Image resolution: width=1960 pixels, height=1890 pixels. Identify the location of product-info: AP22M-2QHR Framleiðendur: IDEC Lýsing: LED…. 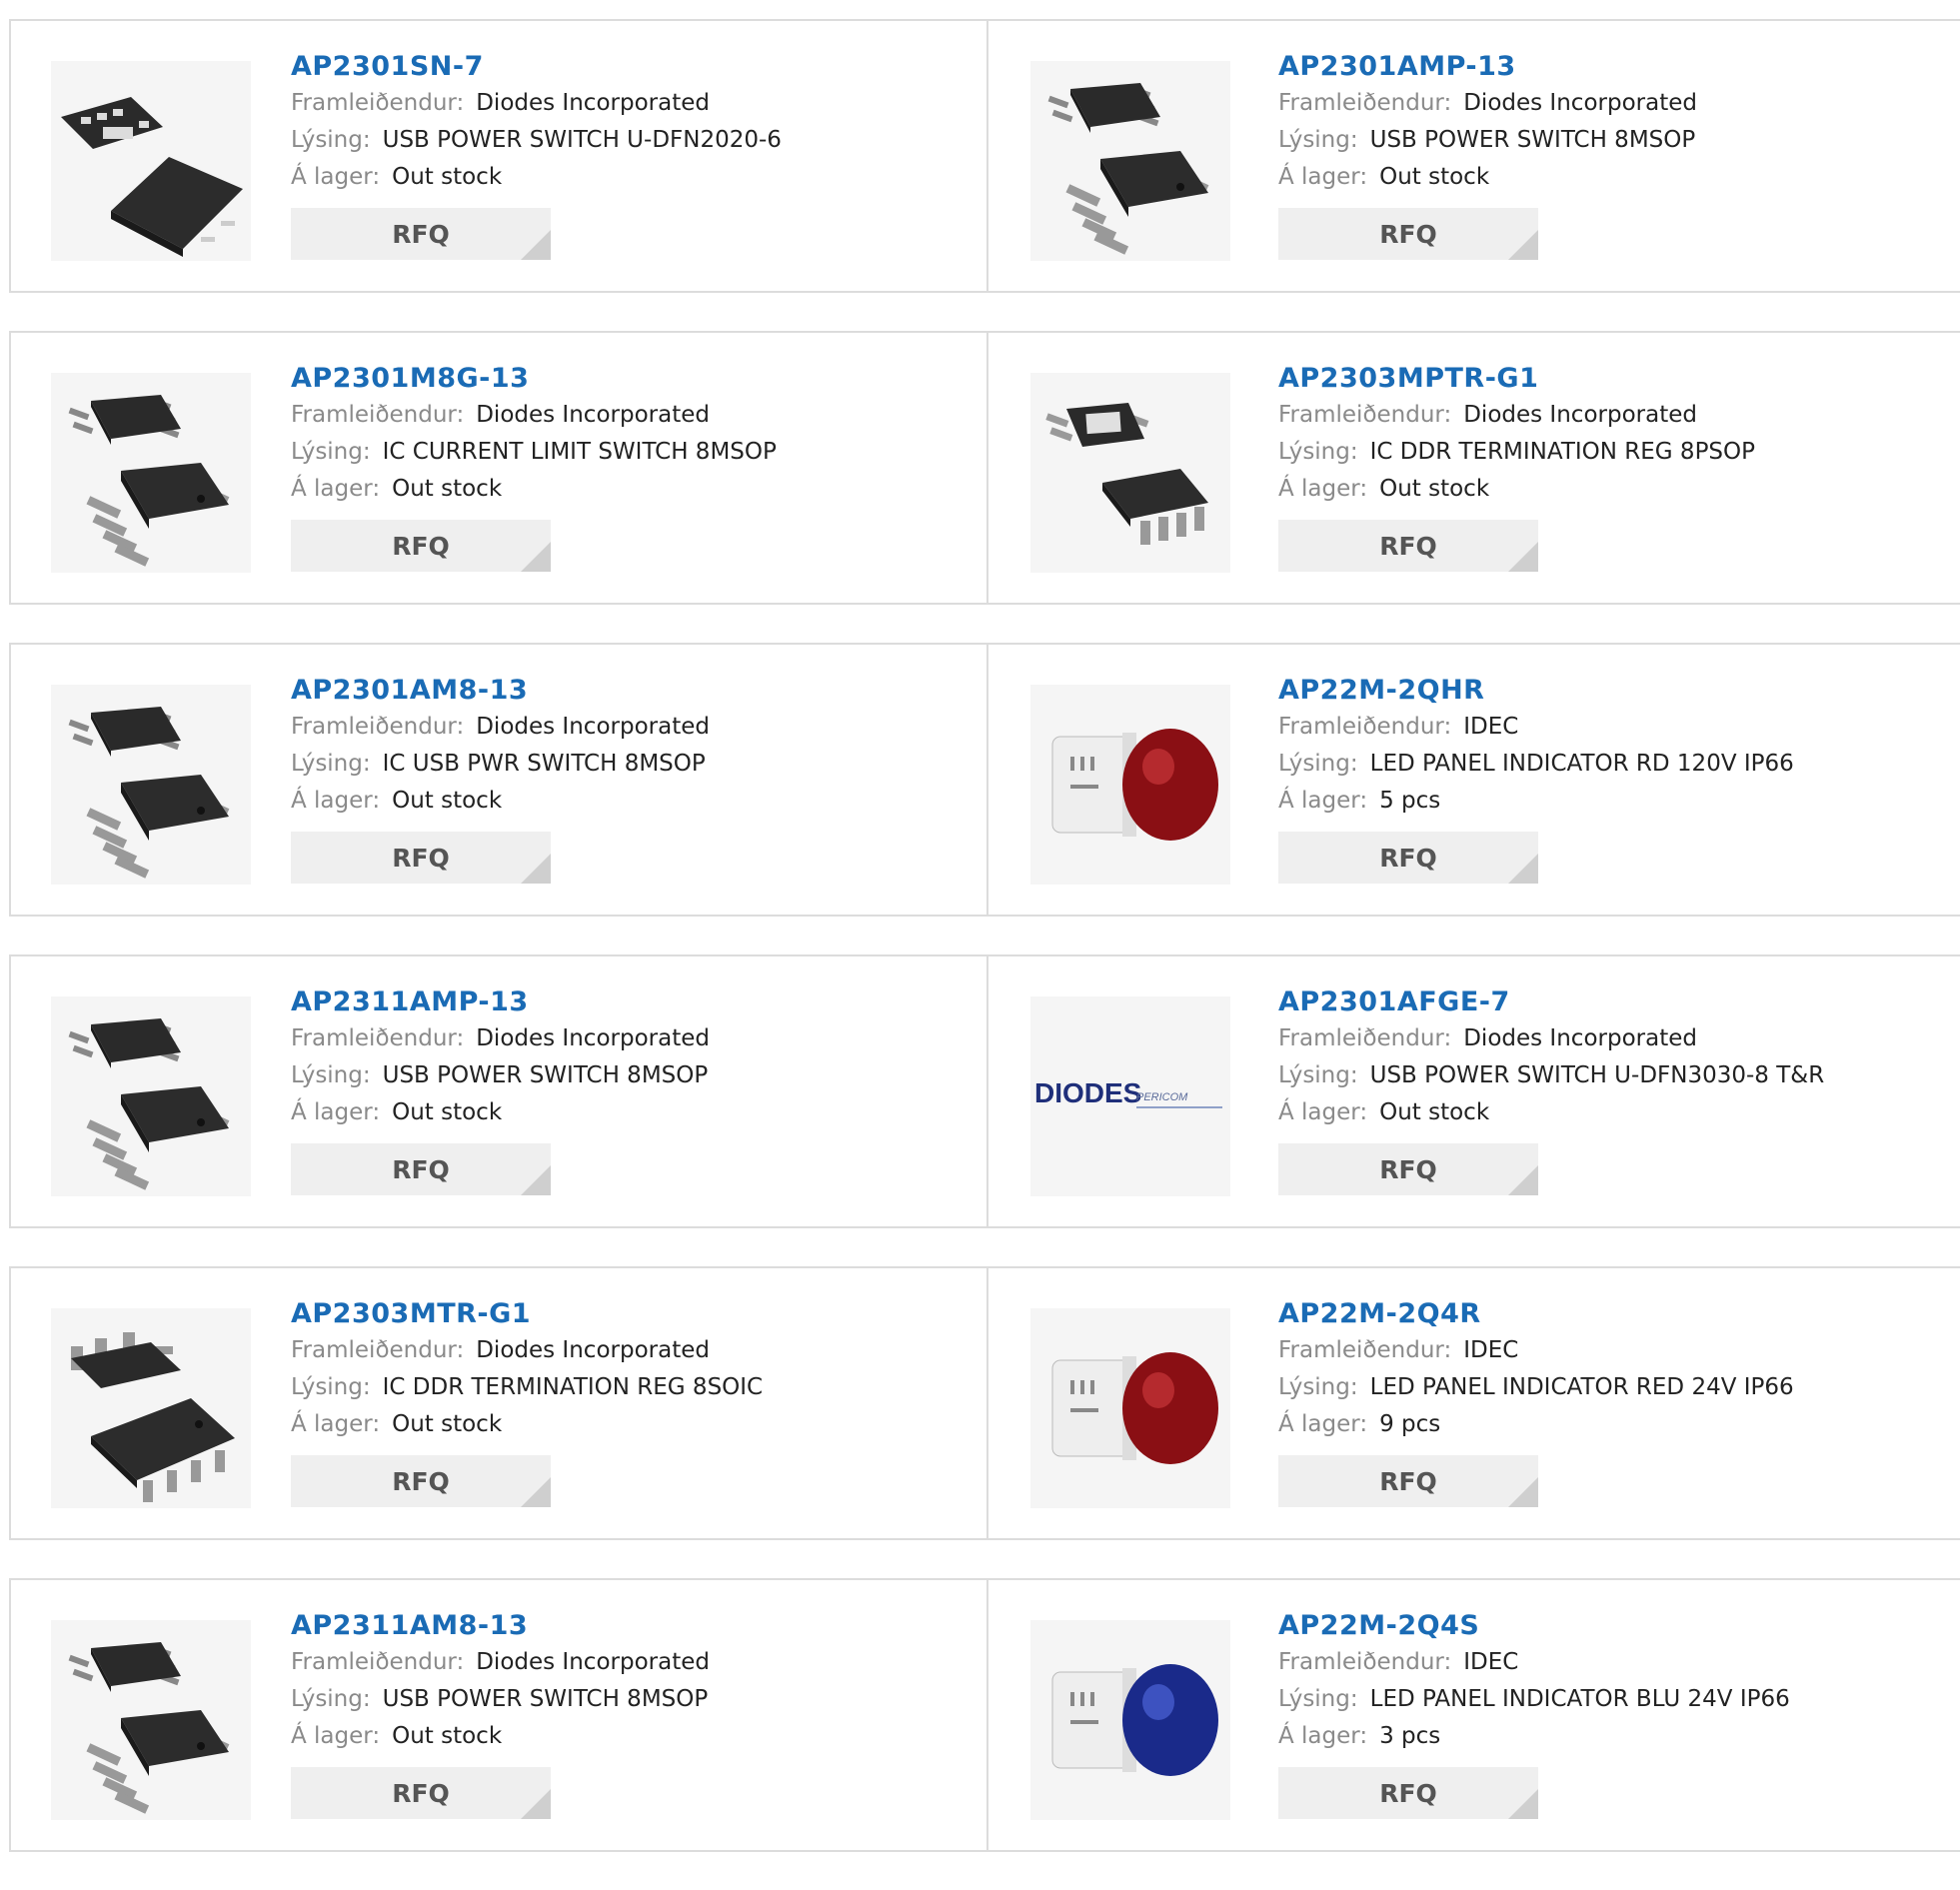
(1536, 779).